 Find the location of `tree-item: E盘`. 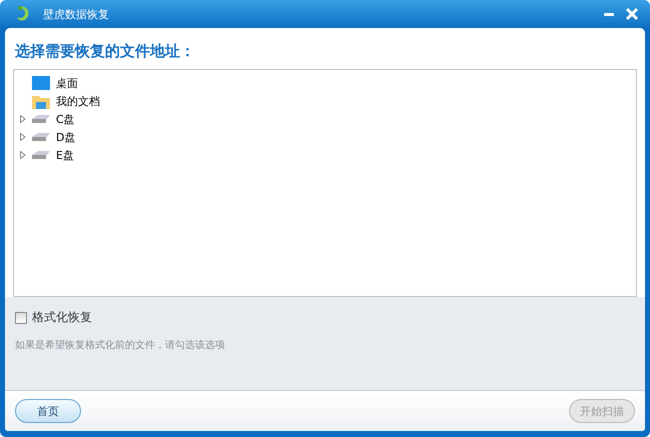

tree-item: E盘 is located at coordinates (65, 155).